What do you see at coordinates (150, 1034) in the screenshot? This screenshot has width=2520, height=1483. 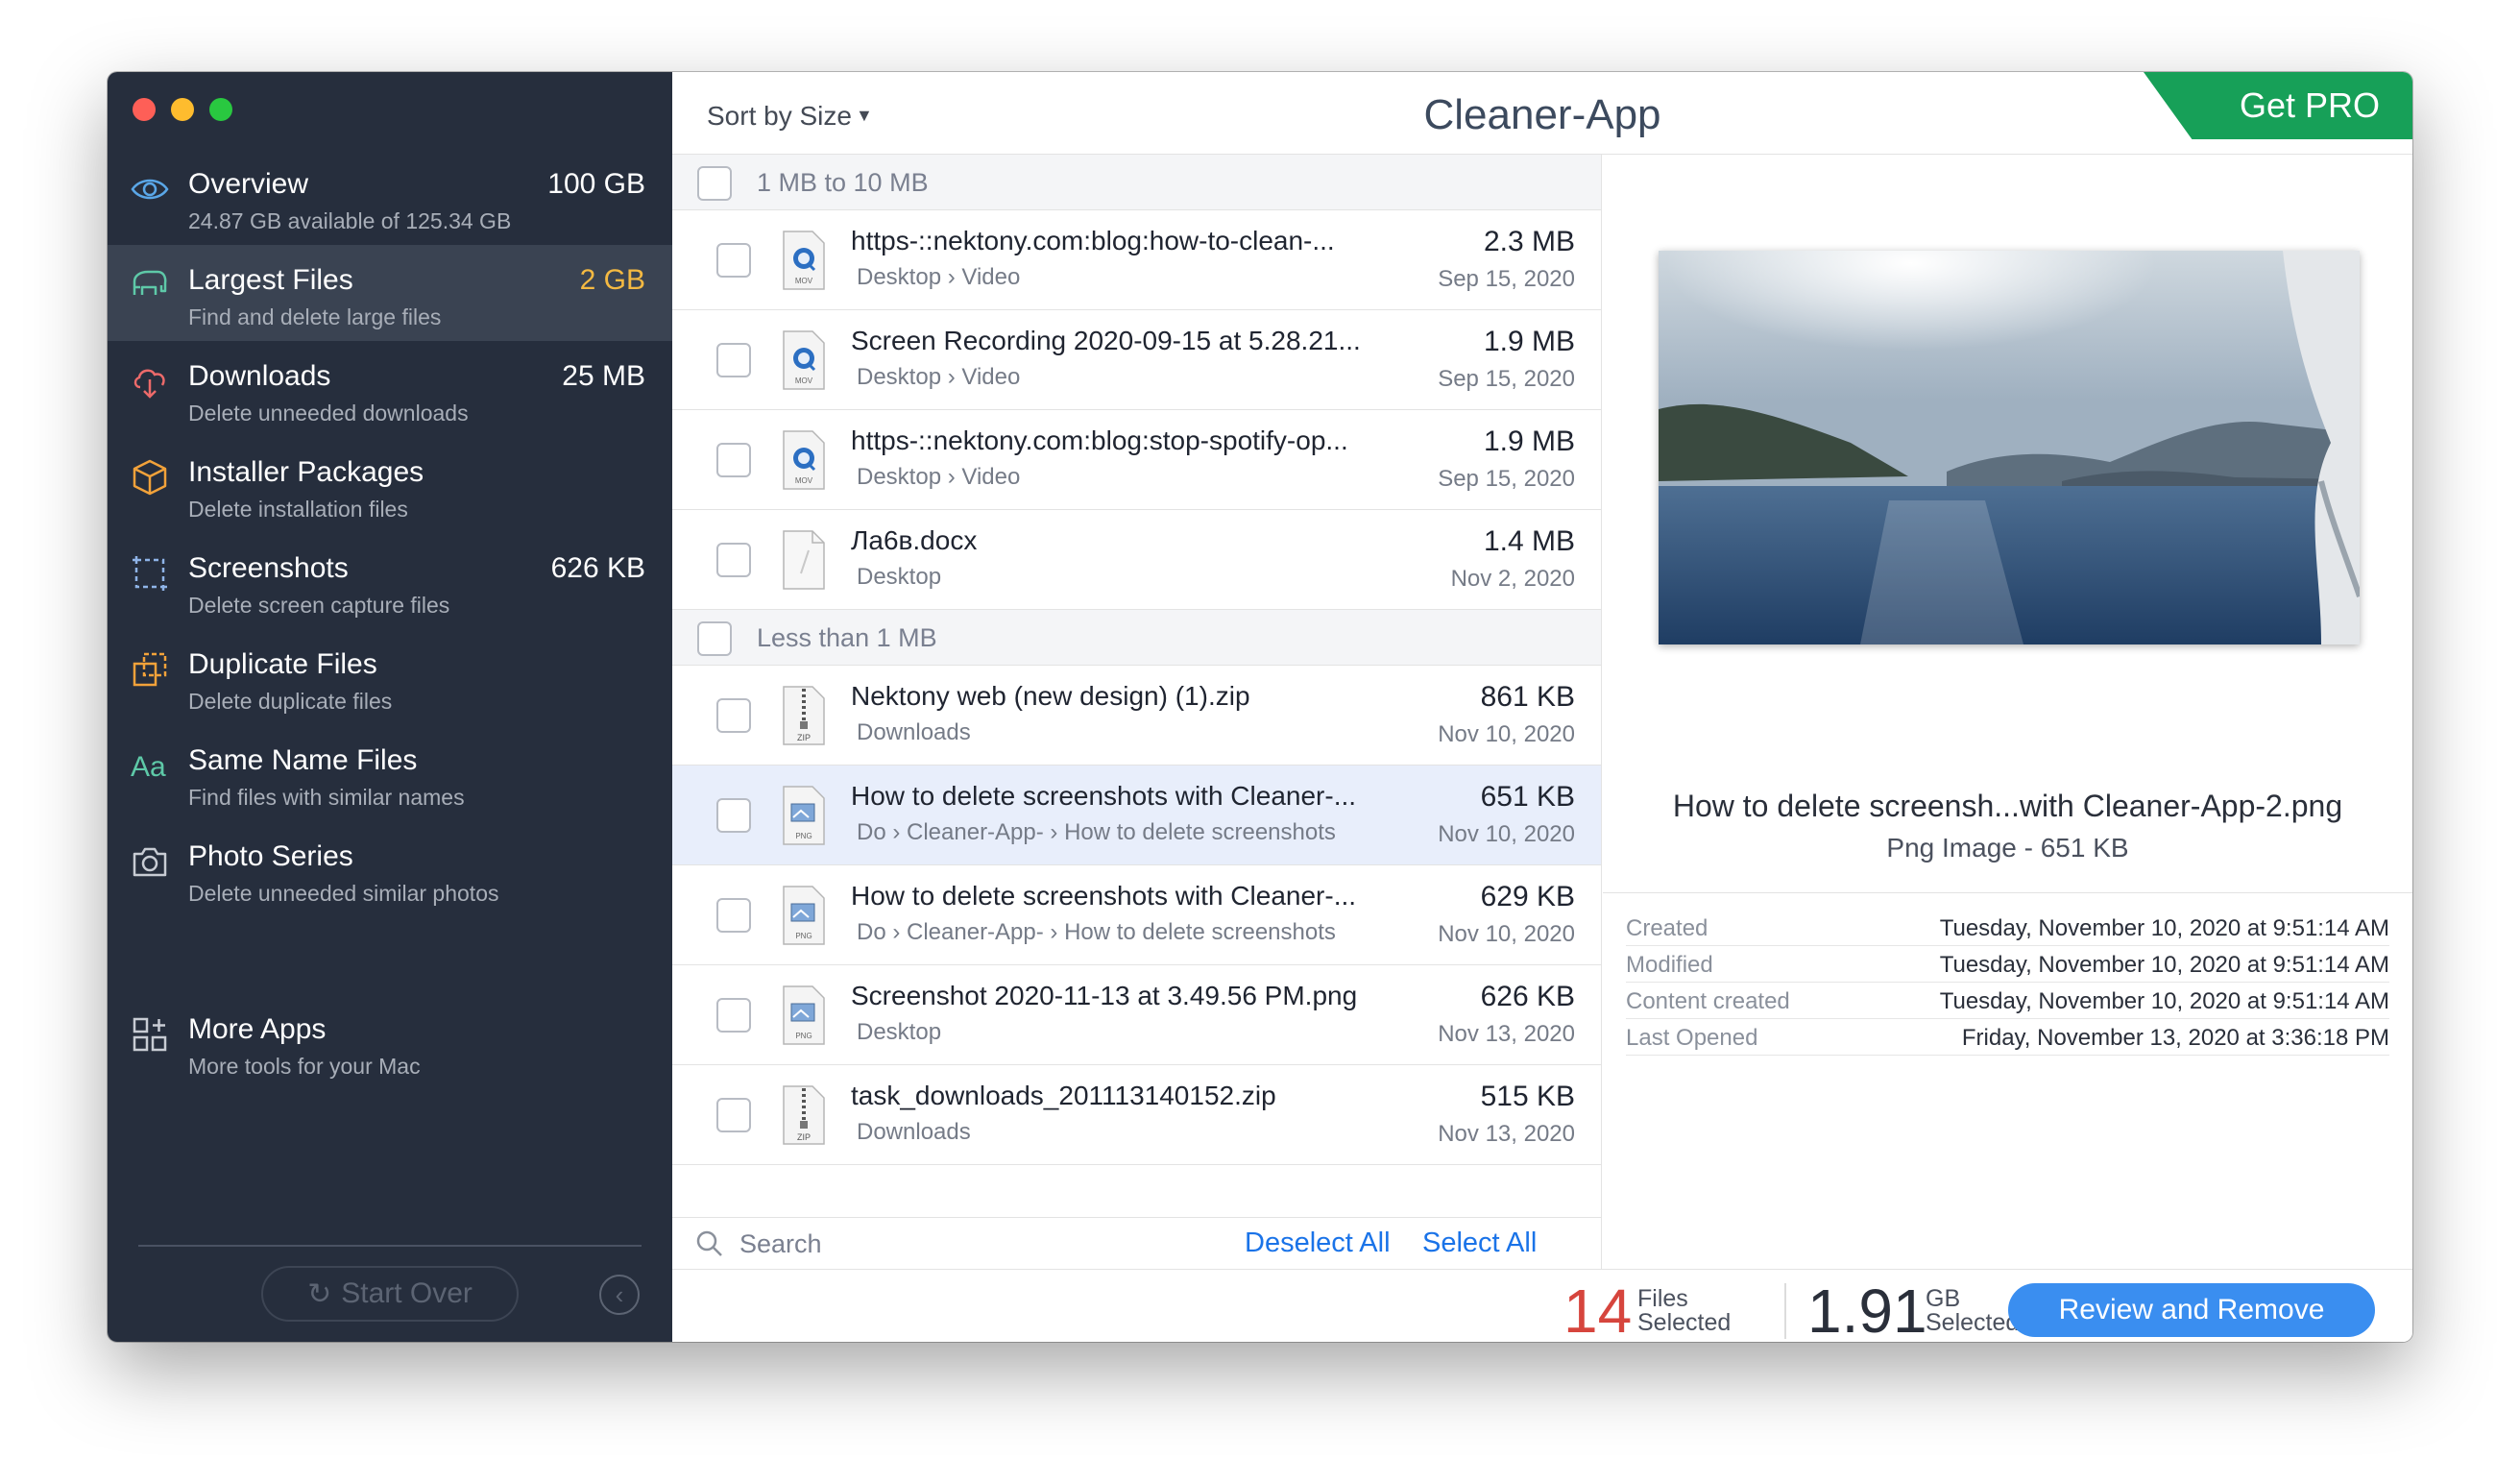 I see `apps-grid-icon` at bounding box center [150, 1034].